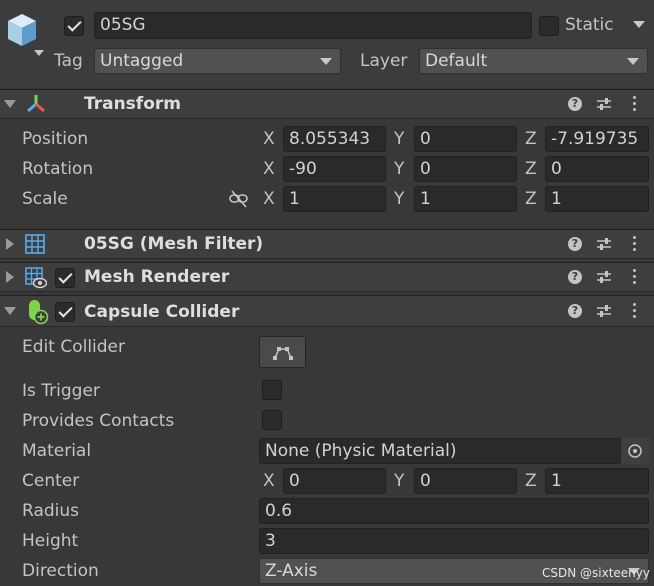 This screenshot has width=654, height=586. What do you see at coordinates (327, 311) in the screenshot?
I see `capsule-collider-header: Capsule Collider ?` at bounding box center [327, 311].